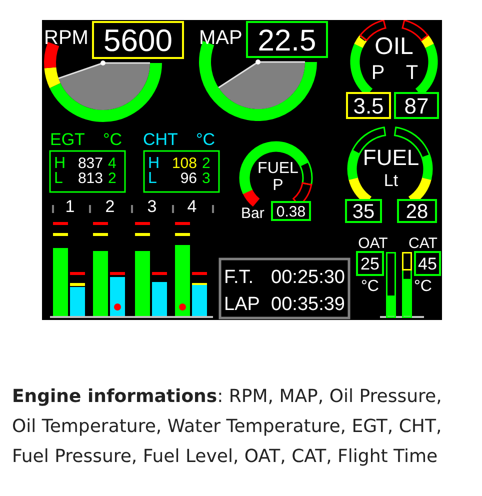  I want to click on cylinder-number: 3, so click(152, 206).